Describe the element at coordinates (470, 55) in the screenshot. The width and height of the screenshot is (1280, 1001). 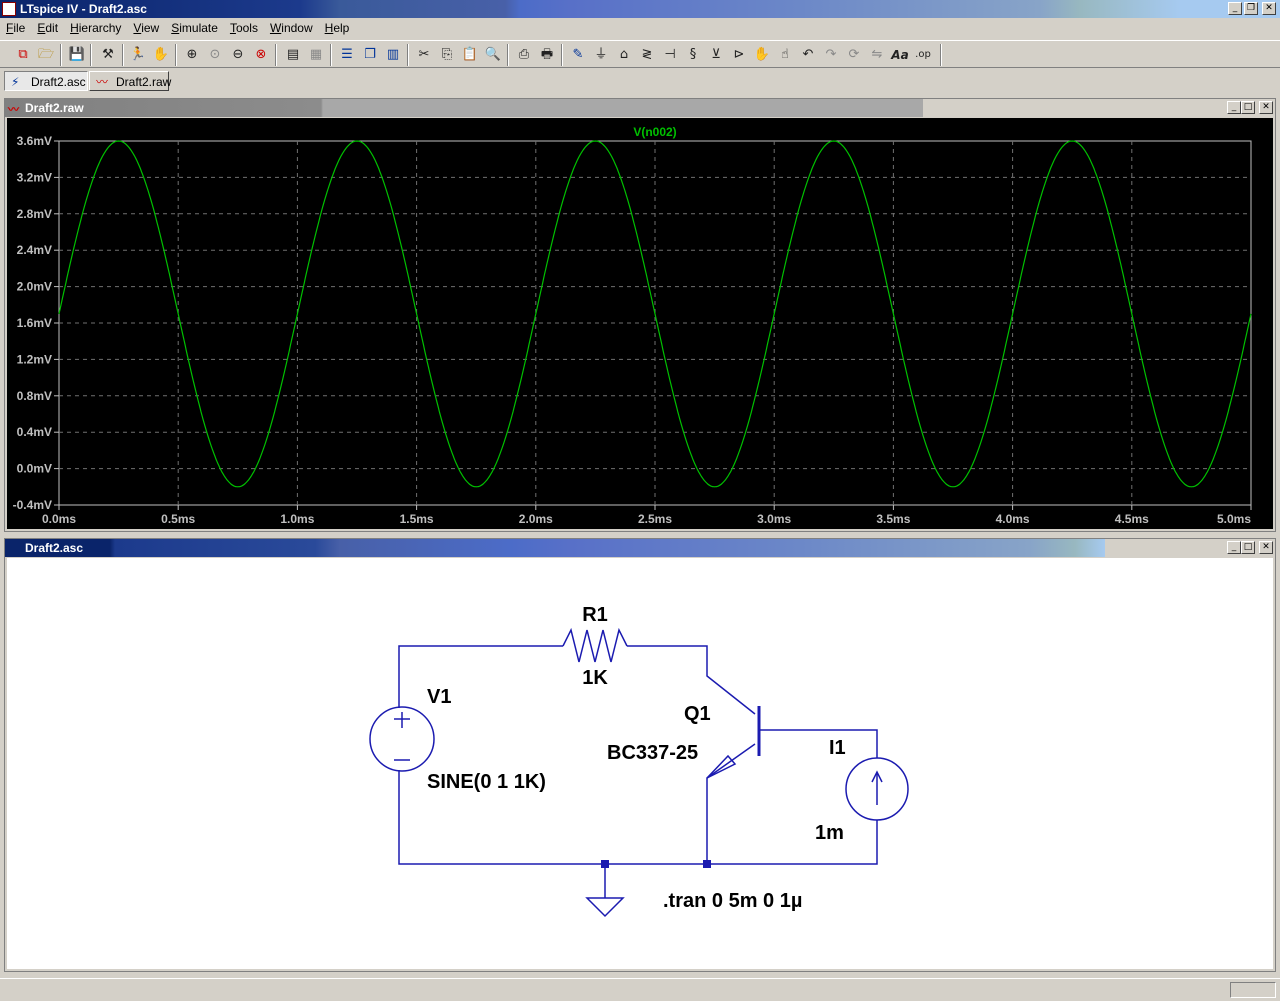
I see `paste-icon: 📋` at that location.